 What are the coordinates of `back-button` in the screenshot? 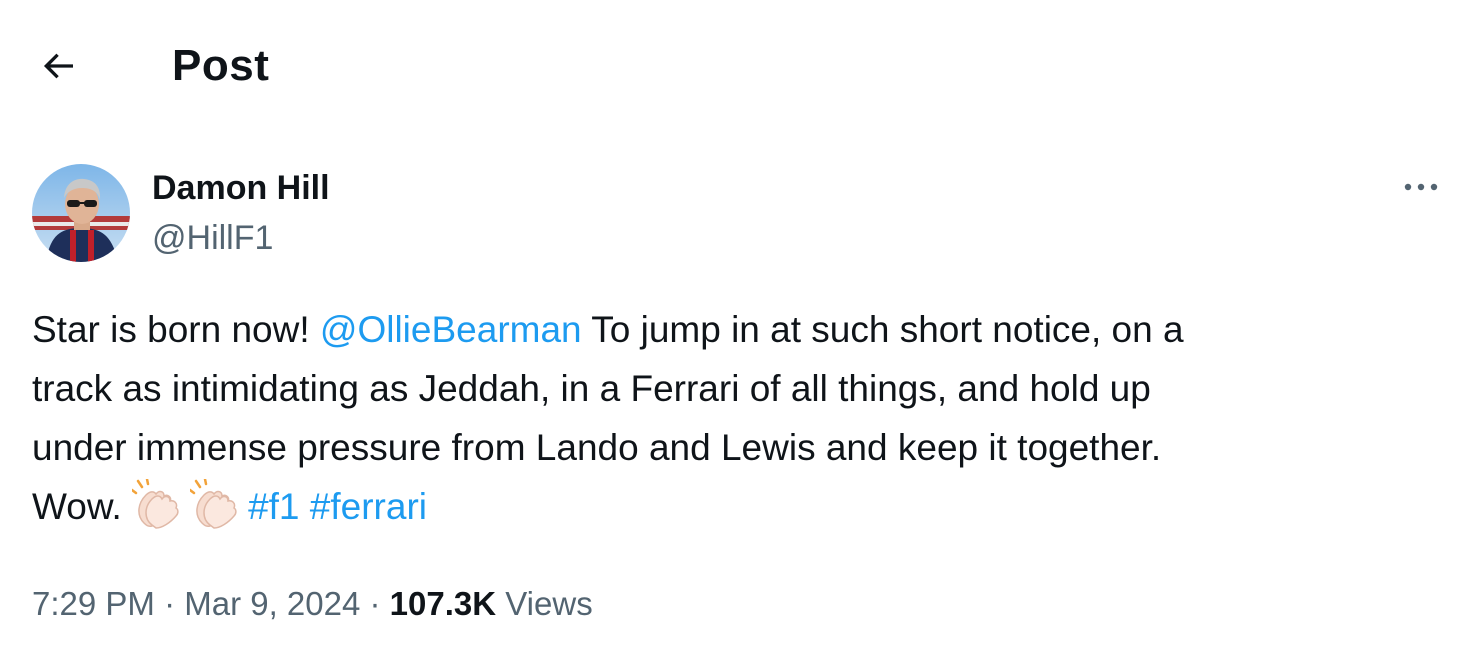 It's located at (58, 66).